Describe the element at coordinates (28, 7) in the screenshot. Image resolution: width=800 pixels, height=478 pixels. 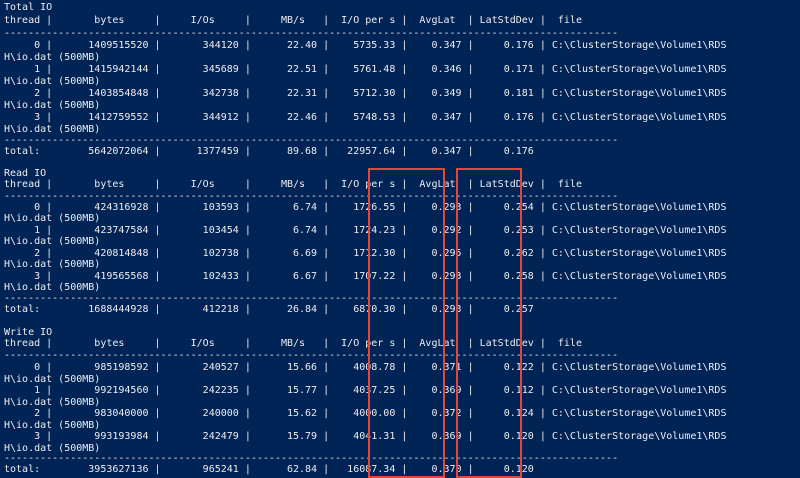
I see `section-title-total-io: Total IO` at that location.